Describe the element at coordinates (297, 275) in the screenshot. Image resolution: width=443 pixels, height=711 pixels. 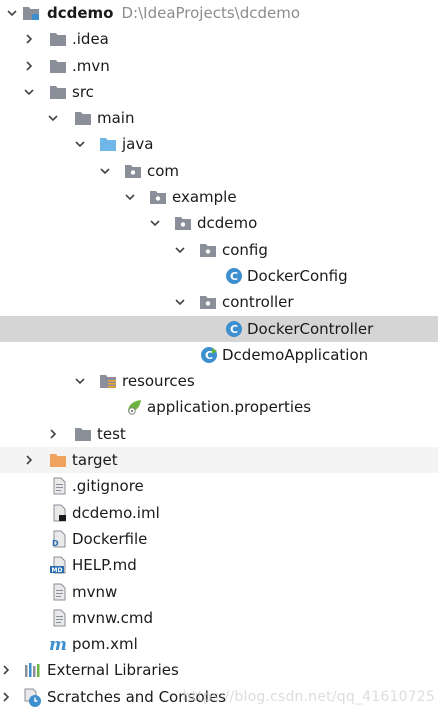
I see `tree-label: DockerConfig` at that location.